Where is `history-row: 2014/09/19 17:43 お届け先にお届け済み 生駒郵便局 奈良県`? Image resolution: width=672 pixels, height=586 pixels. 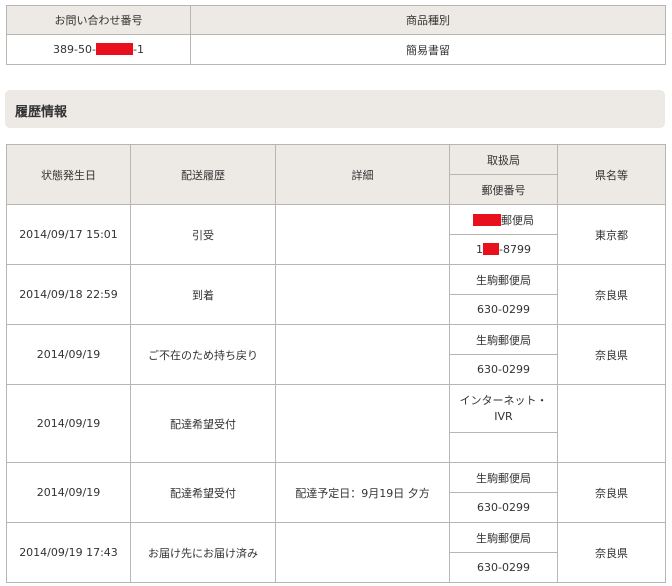 history-row: 2014/09/19 17:43 お届け先にお届け済み 生駒郵便局 奈良県 is located at coordinates (336, 552).